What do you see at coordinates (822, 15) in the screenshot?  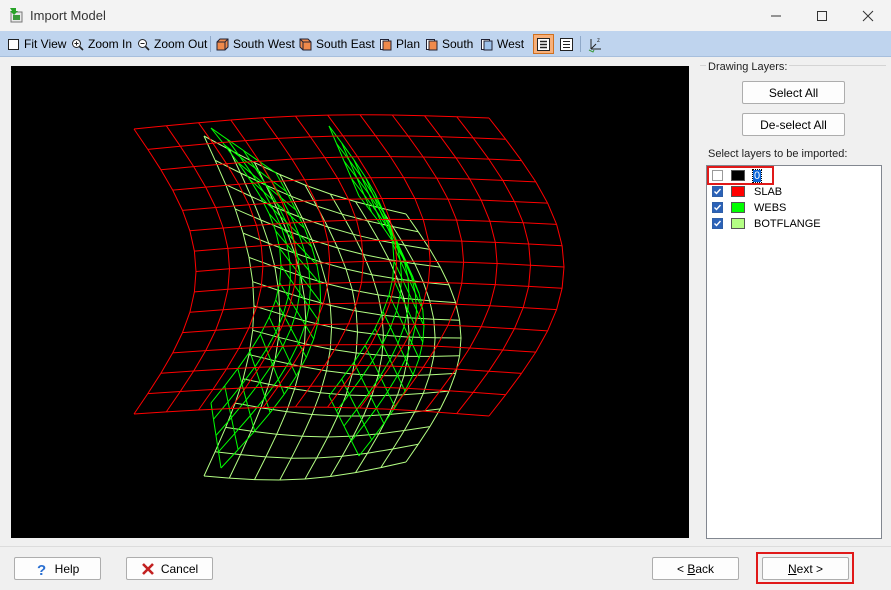 I see `maximize-button` at bounding box center [822, 15].